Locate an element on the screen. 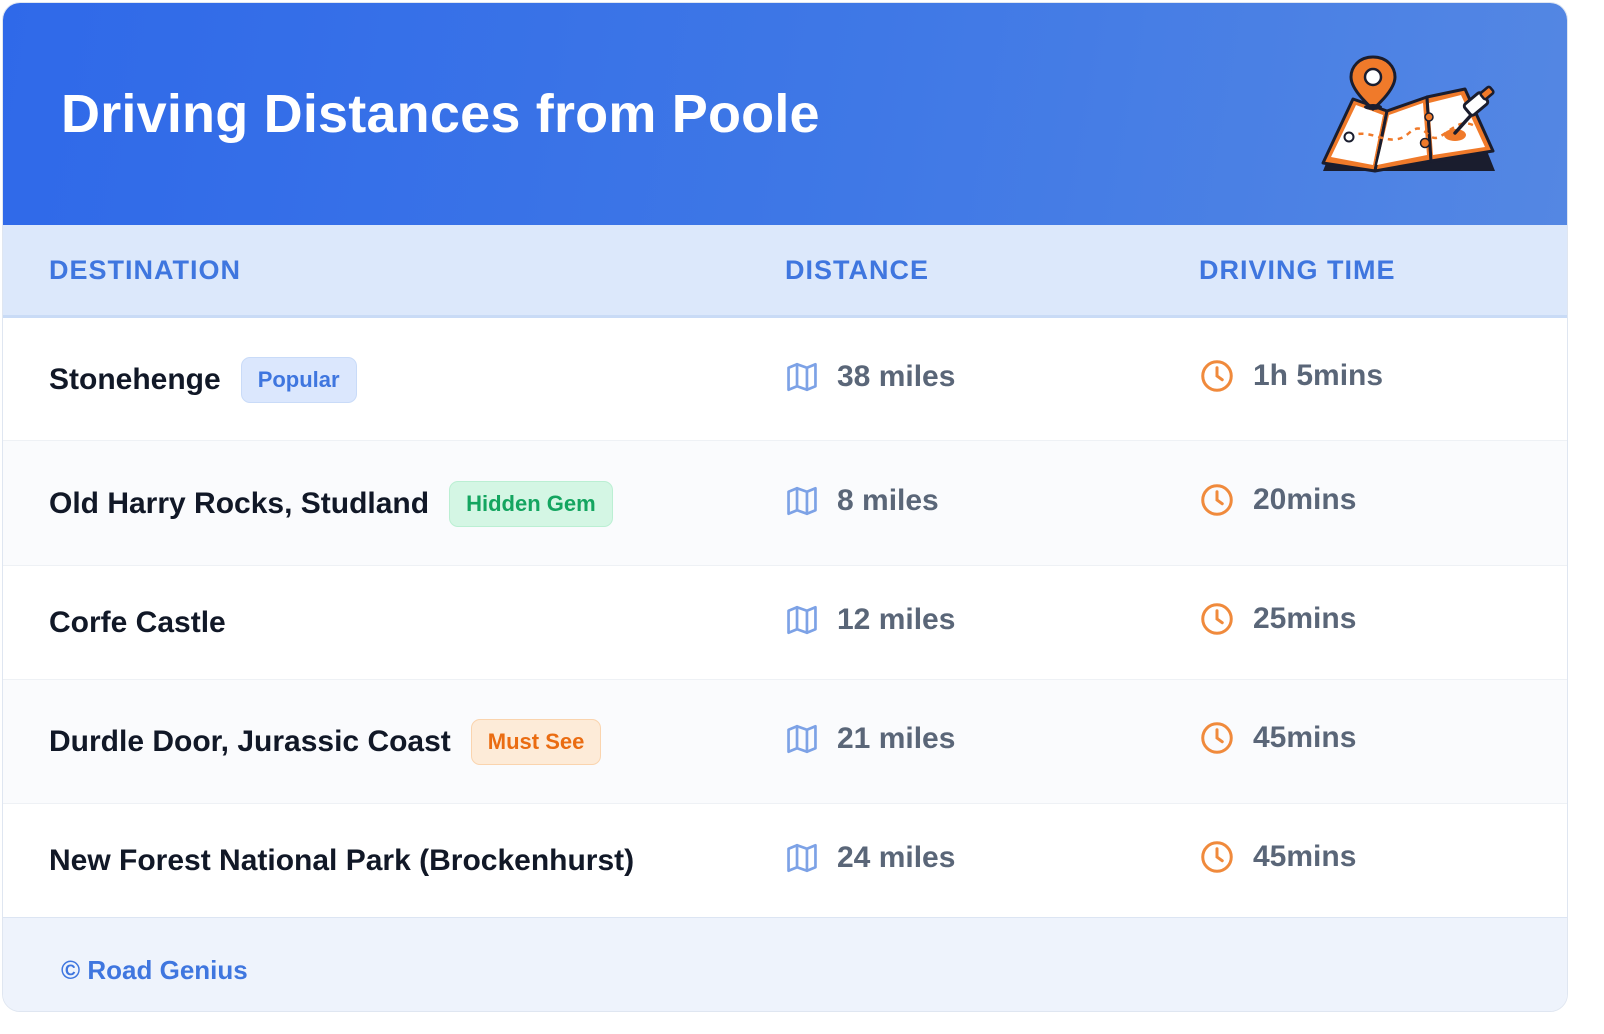 The image size is (1604, 1034). badge-hidden-gem: Hidden Gem is located at coordinates (531, 504).